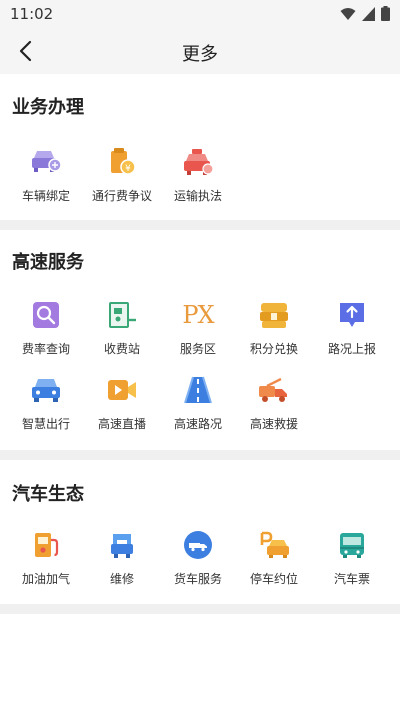 Image resolution: width=400 pixels, height=711 pixels. Describe the element at coordinates (198, 162) in the screenshot. I see `transport-enforcement-icon` at that location.